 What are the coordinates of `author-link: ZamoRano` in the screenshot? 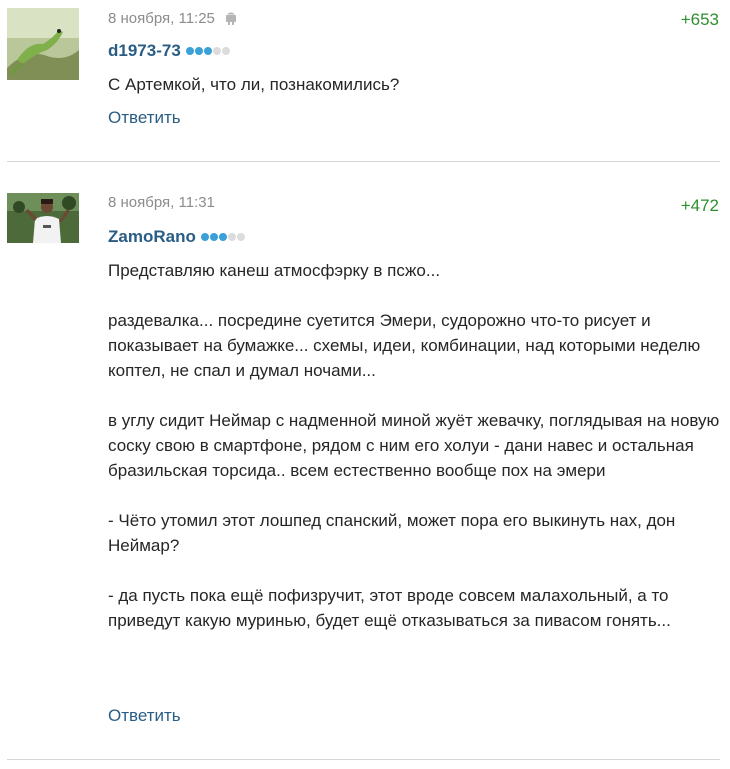 It's located at (152, 236).